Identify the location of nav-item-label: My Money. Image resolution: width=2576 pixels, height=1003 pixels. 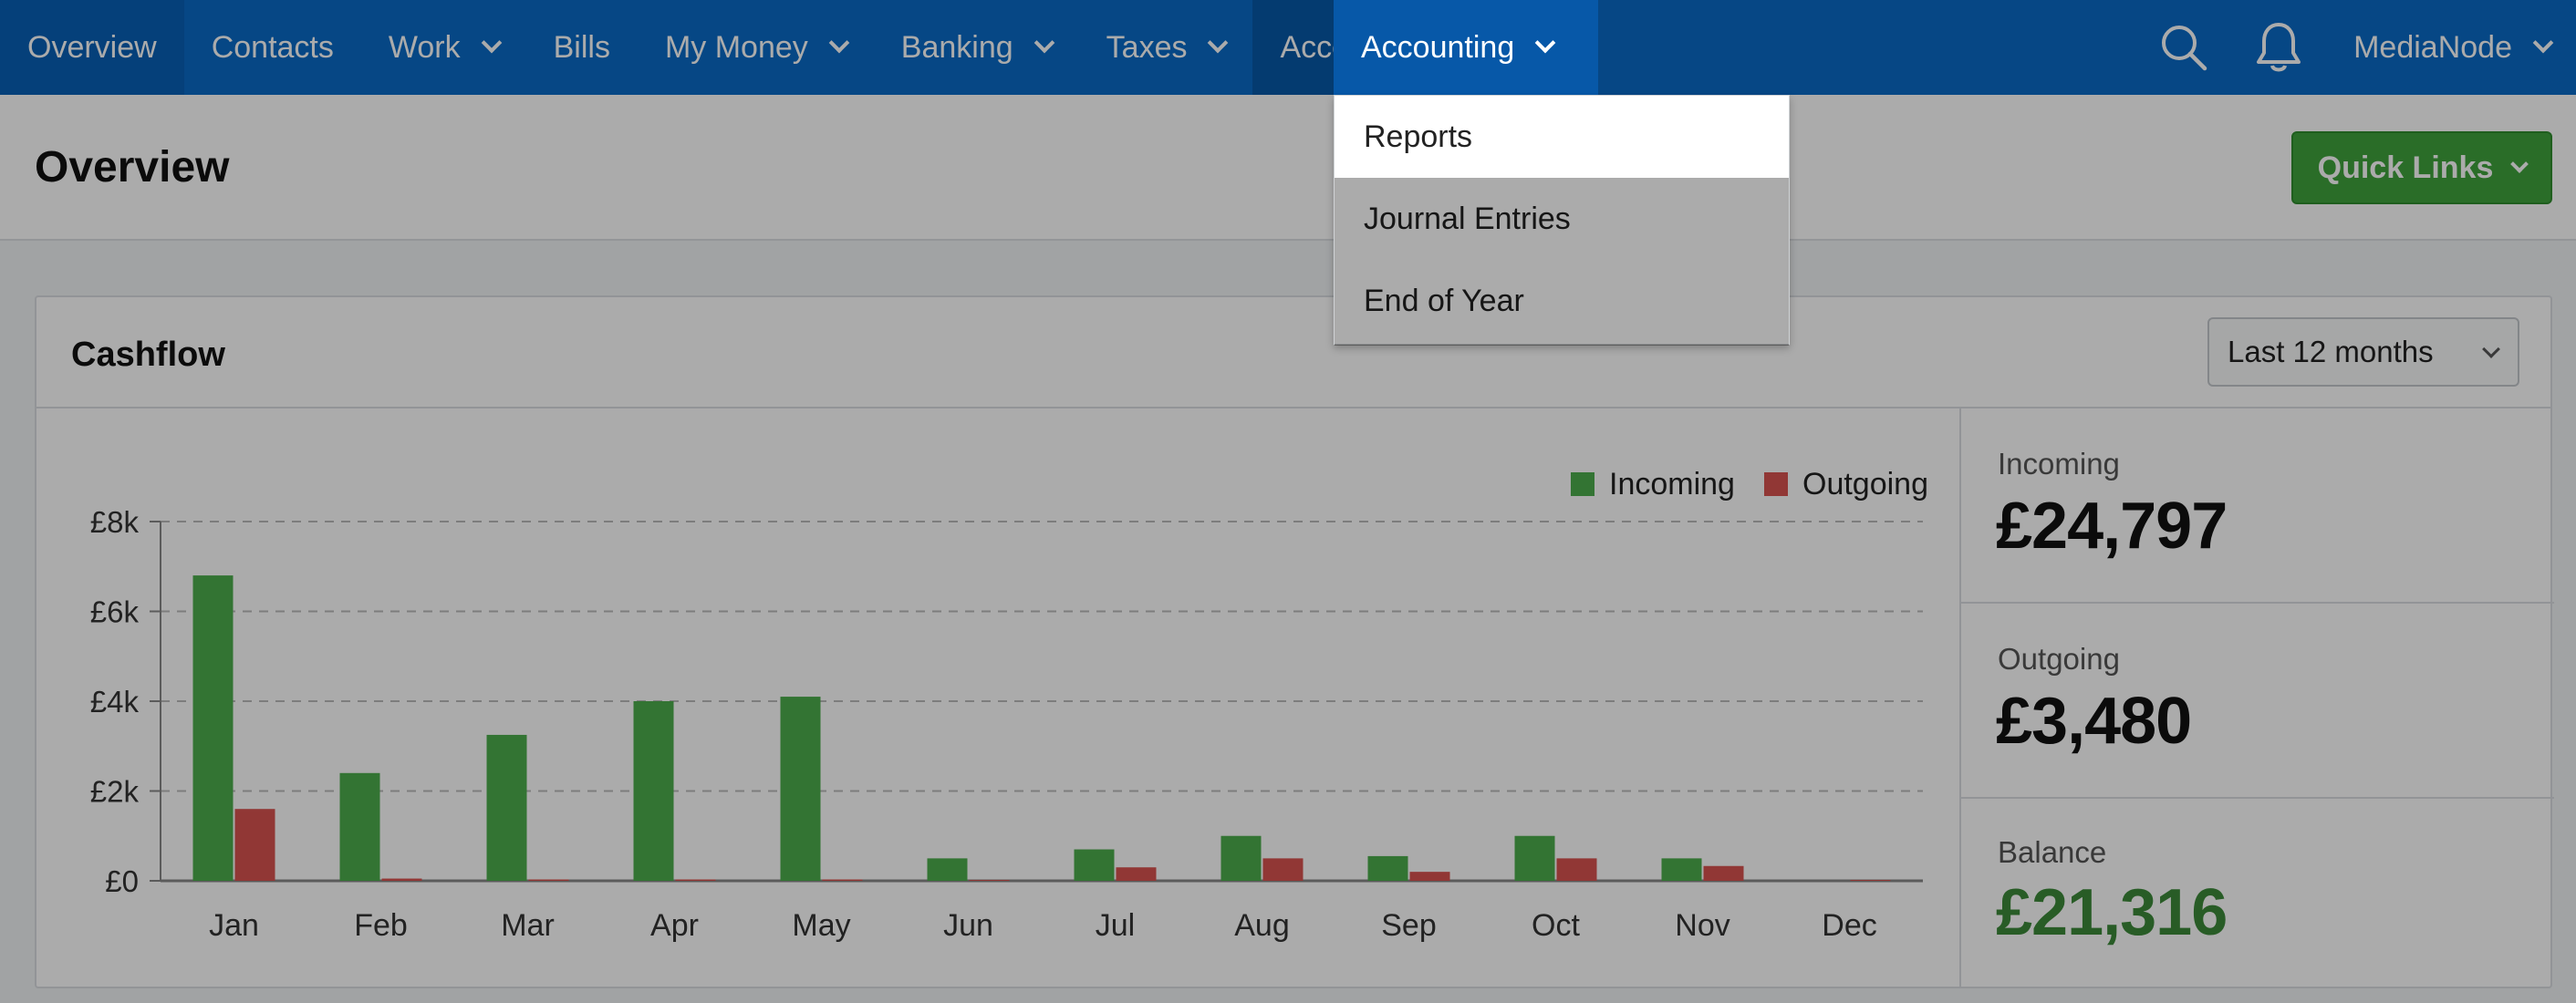
(736, 47).